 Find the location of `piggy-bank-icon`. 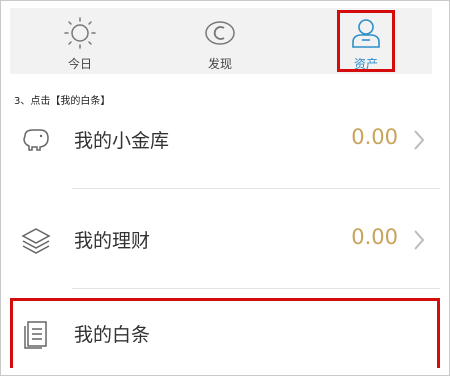

piggy-bank-icon is located at coordinates (36, 140).